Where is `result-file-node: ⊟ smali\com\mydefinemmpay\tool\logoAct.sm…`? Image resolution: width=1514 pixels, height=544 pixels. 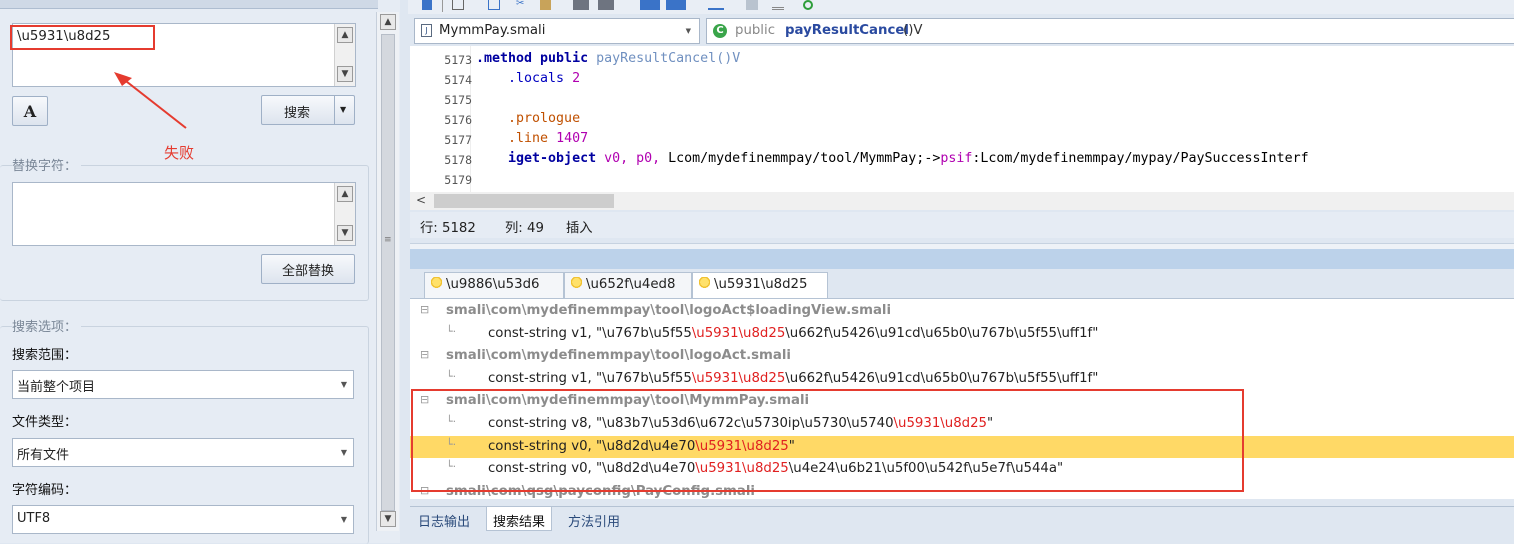
result-file-node: ⊟ smali\com\mydefinemmpay\tool\logoAct.sm… is located at coordinates (962, 356).